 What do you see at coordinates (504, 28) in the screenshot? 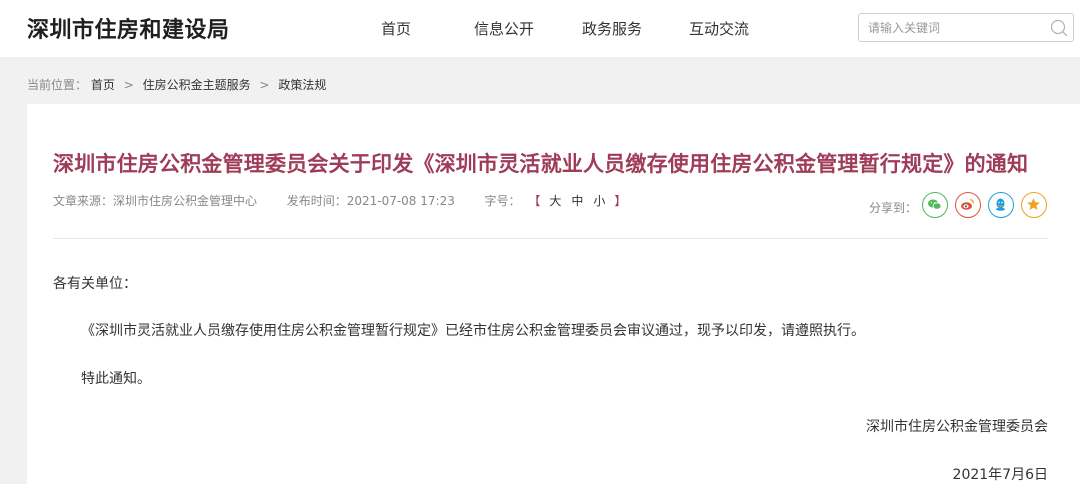
I see `nav-item-info-disclosure: 信息公开` at bounding box center [504, 28].